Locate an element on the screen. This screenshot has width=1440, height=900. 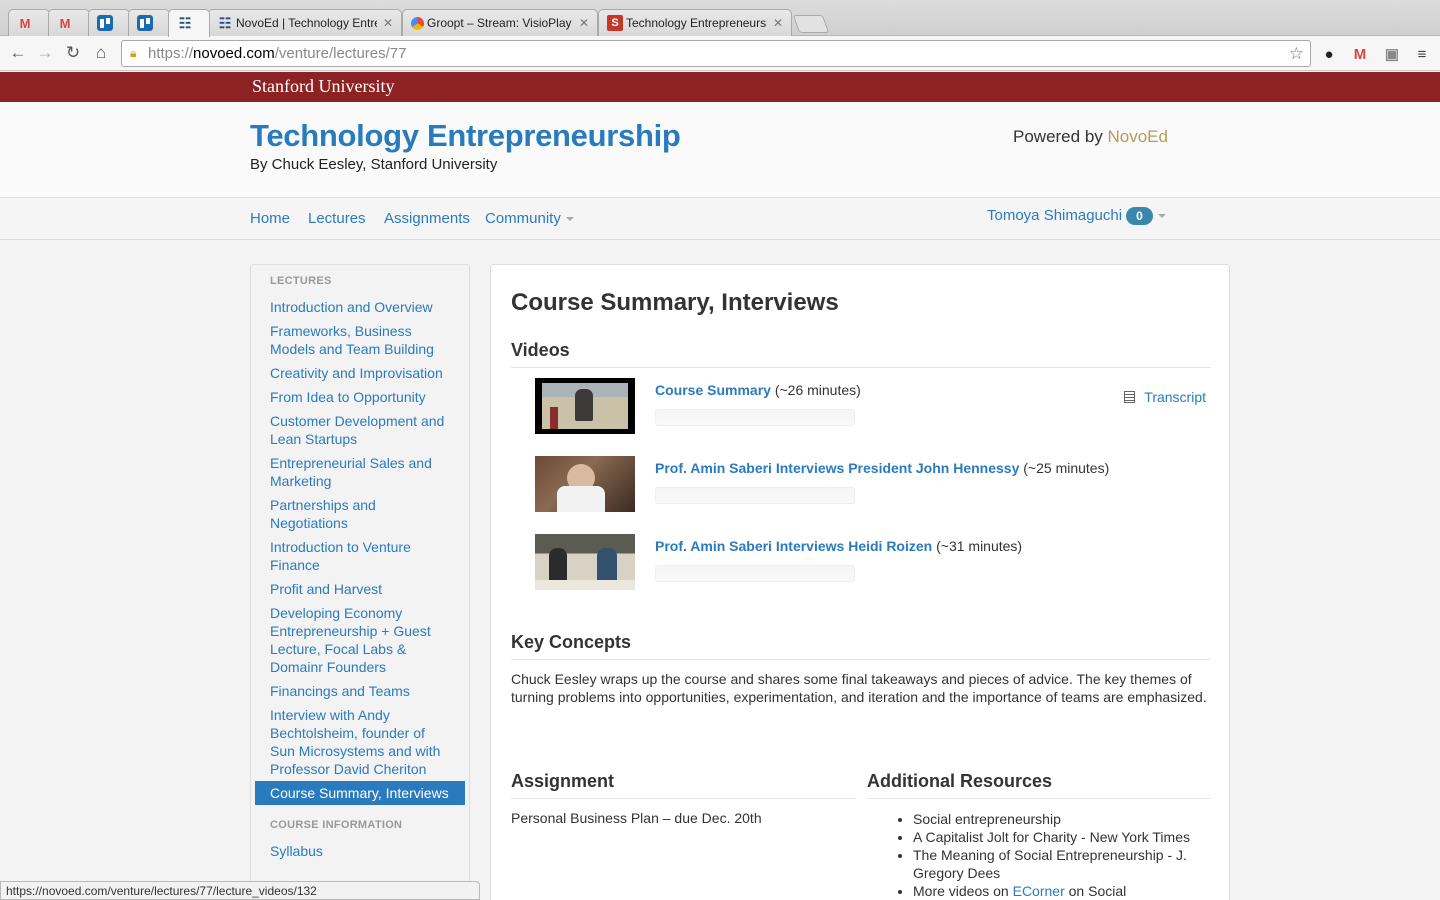
sidebar-heading-lectures: LECTURES is located at coordinates (301, 281).